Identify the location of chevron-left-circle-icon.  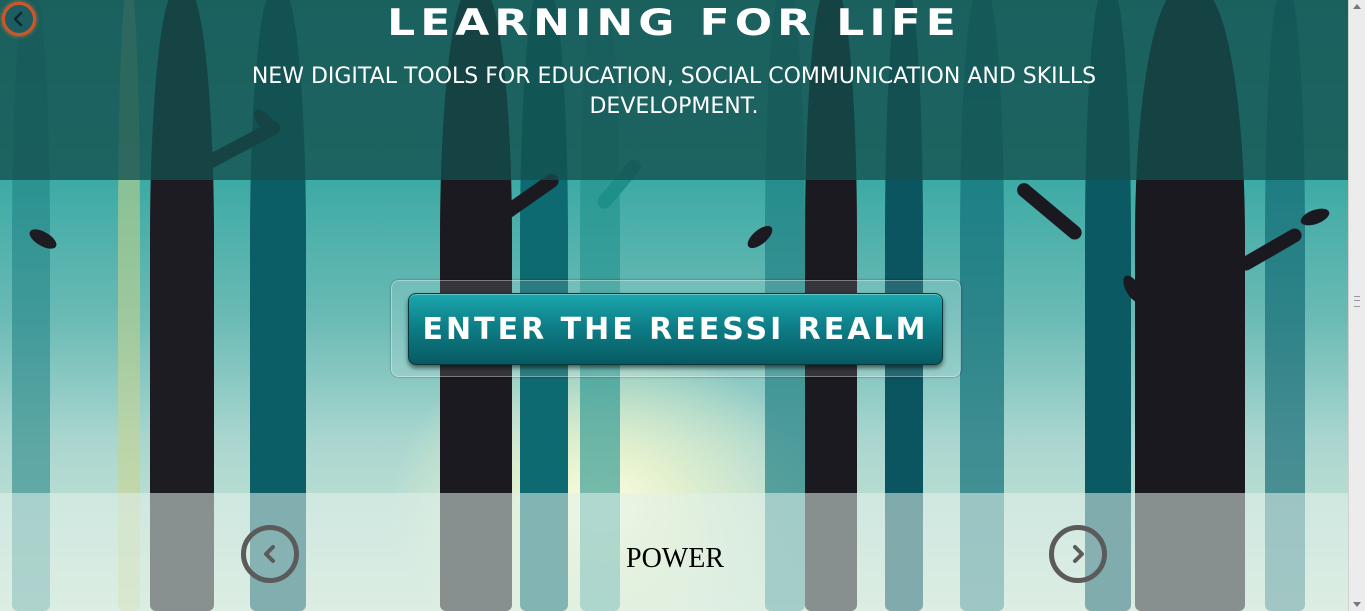
(269, 554).